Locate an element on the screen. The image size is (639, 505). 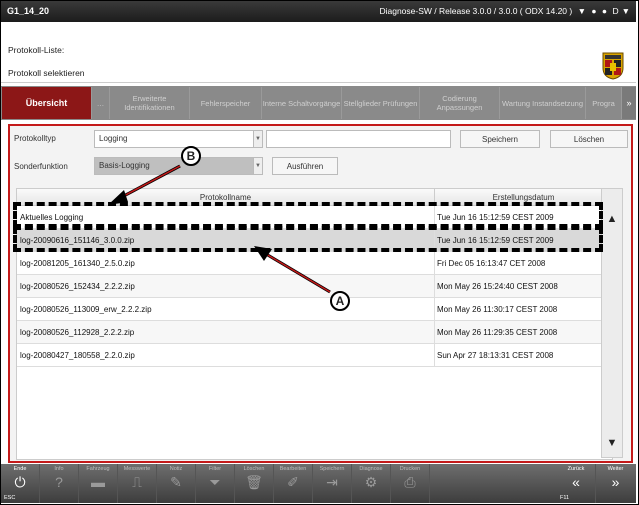
protokolltyp-select: Logging is located at coordinates (174, 139).